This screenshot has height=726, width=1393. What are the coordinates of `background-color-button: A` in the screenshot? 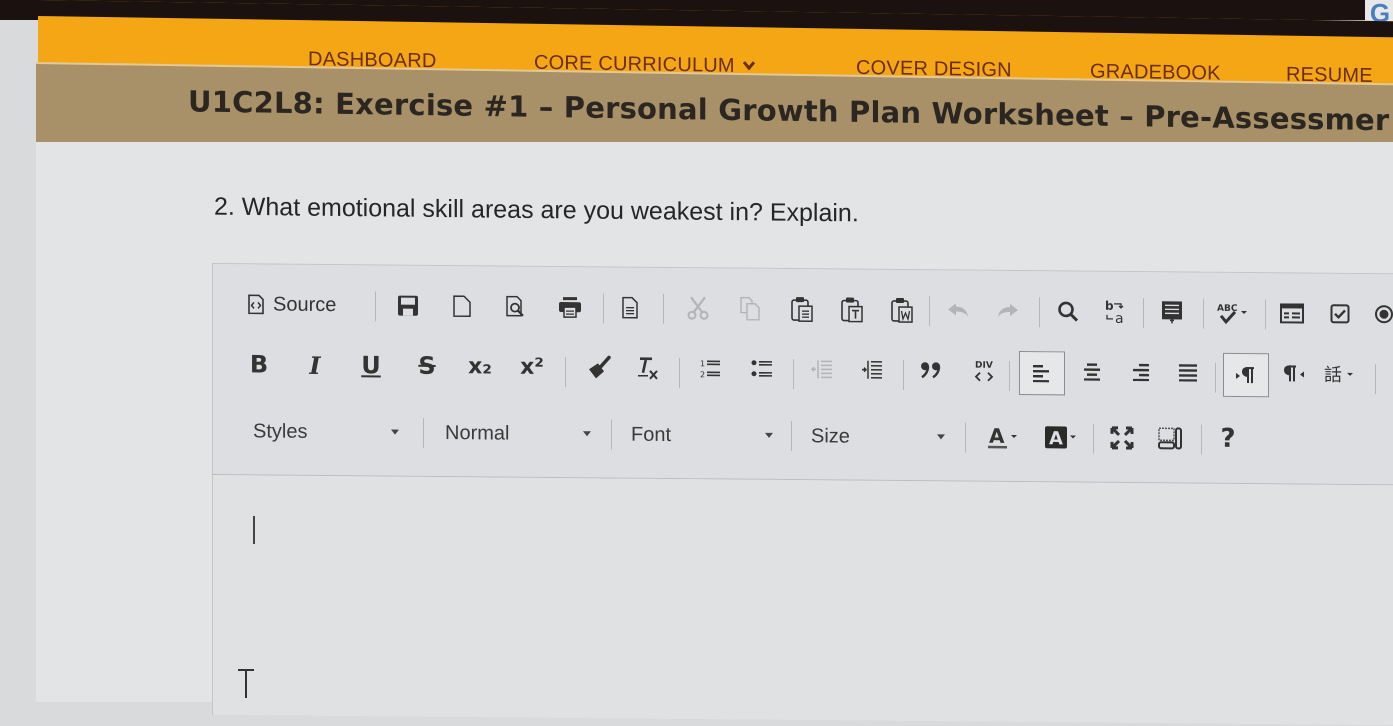 It's located at (1061, 437).